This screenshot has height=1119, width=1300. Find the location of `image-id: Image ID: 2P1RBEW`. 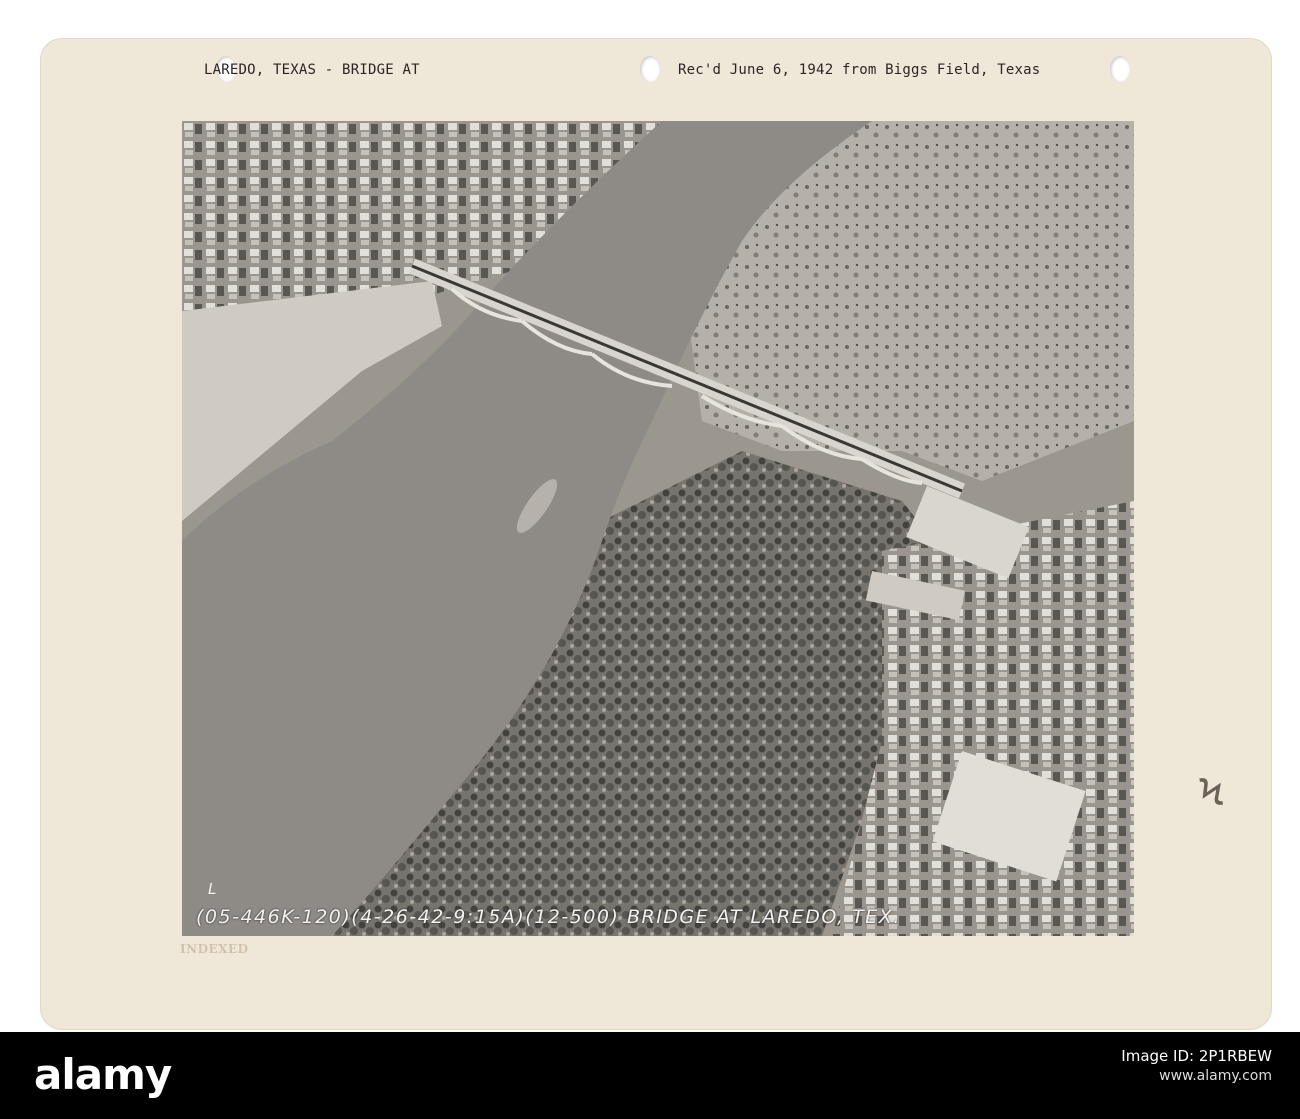

image-id: Image ID: 2P1RBEW is located at coordinates (1196, 1056).